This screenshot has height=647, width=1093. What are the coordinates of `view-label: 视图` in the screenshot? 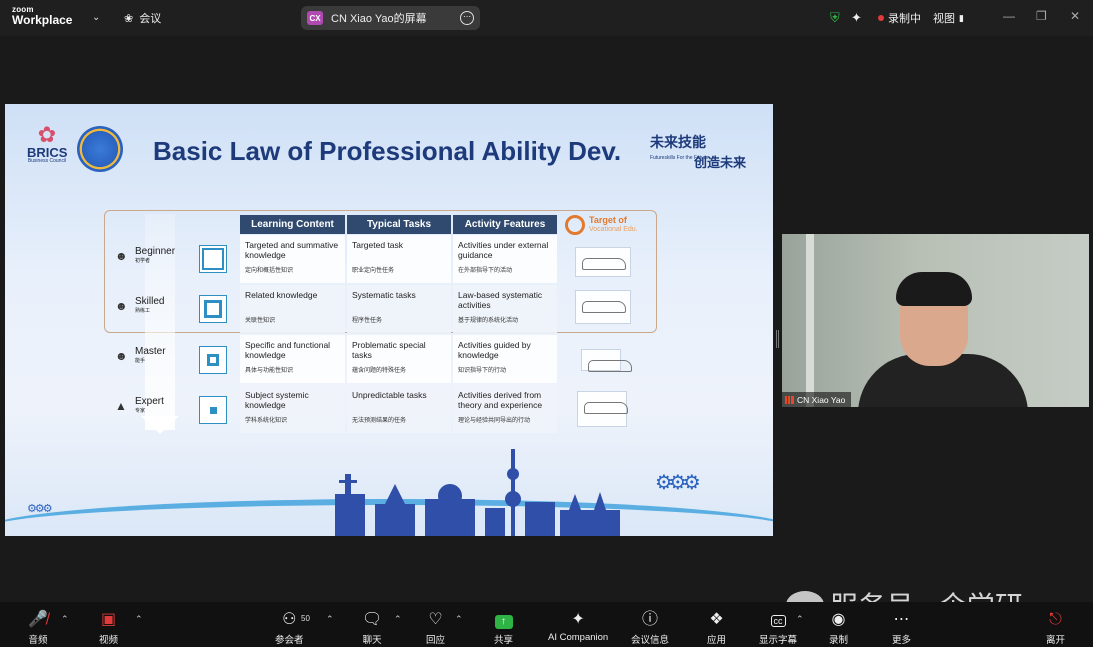 It's located at (944, 19).